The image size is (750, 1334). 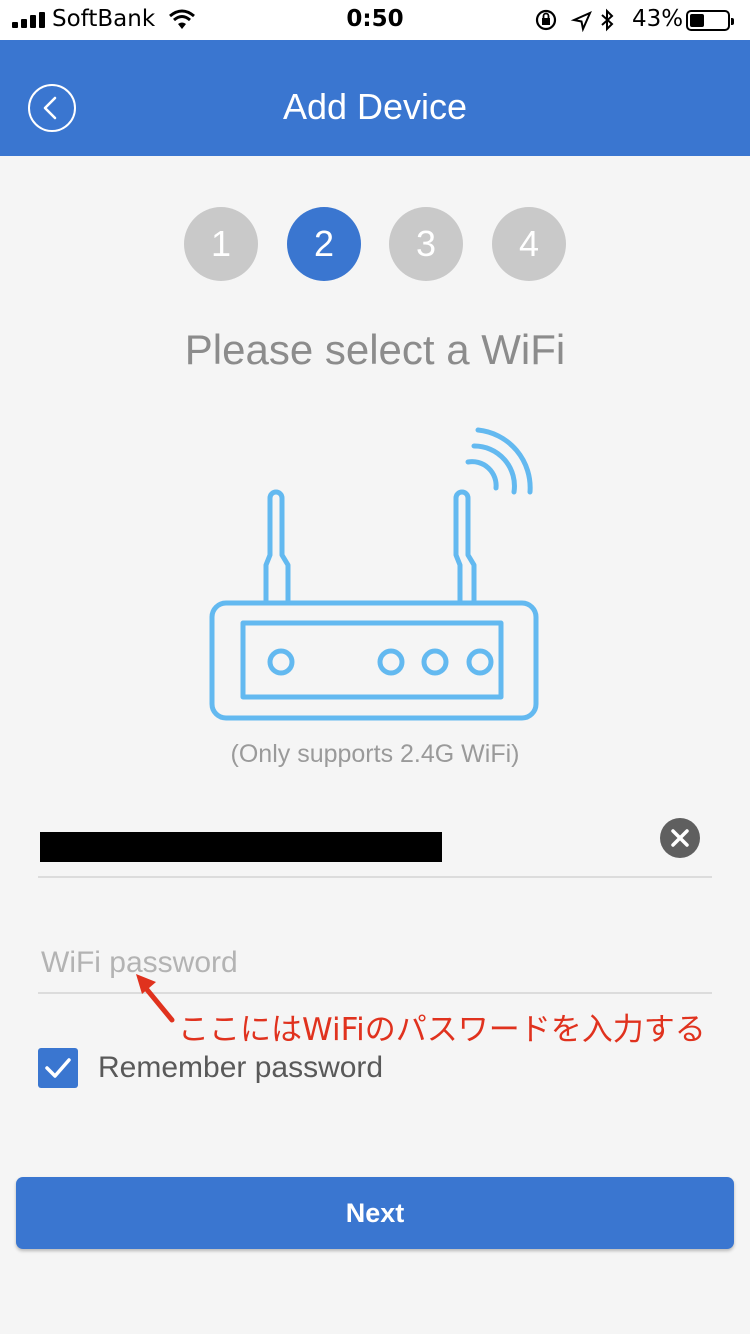 I want to click on status-bar: SoftBank 0:50 43%, so click(x=375, y=20).